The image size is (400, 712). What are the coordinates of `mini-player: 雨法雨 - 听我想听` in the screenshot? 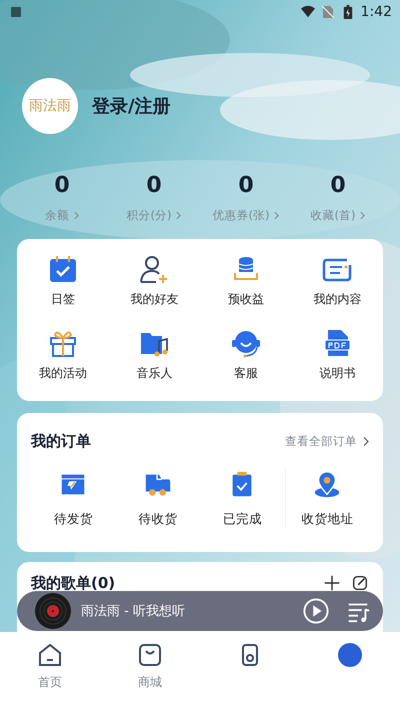 It's located at (200, 611).